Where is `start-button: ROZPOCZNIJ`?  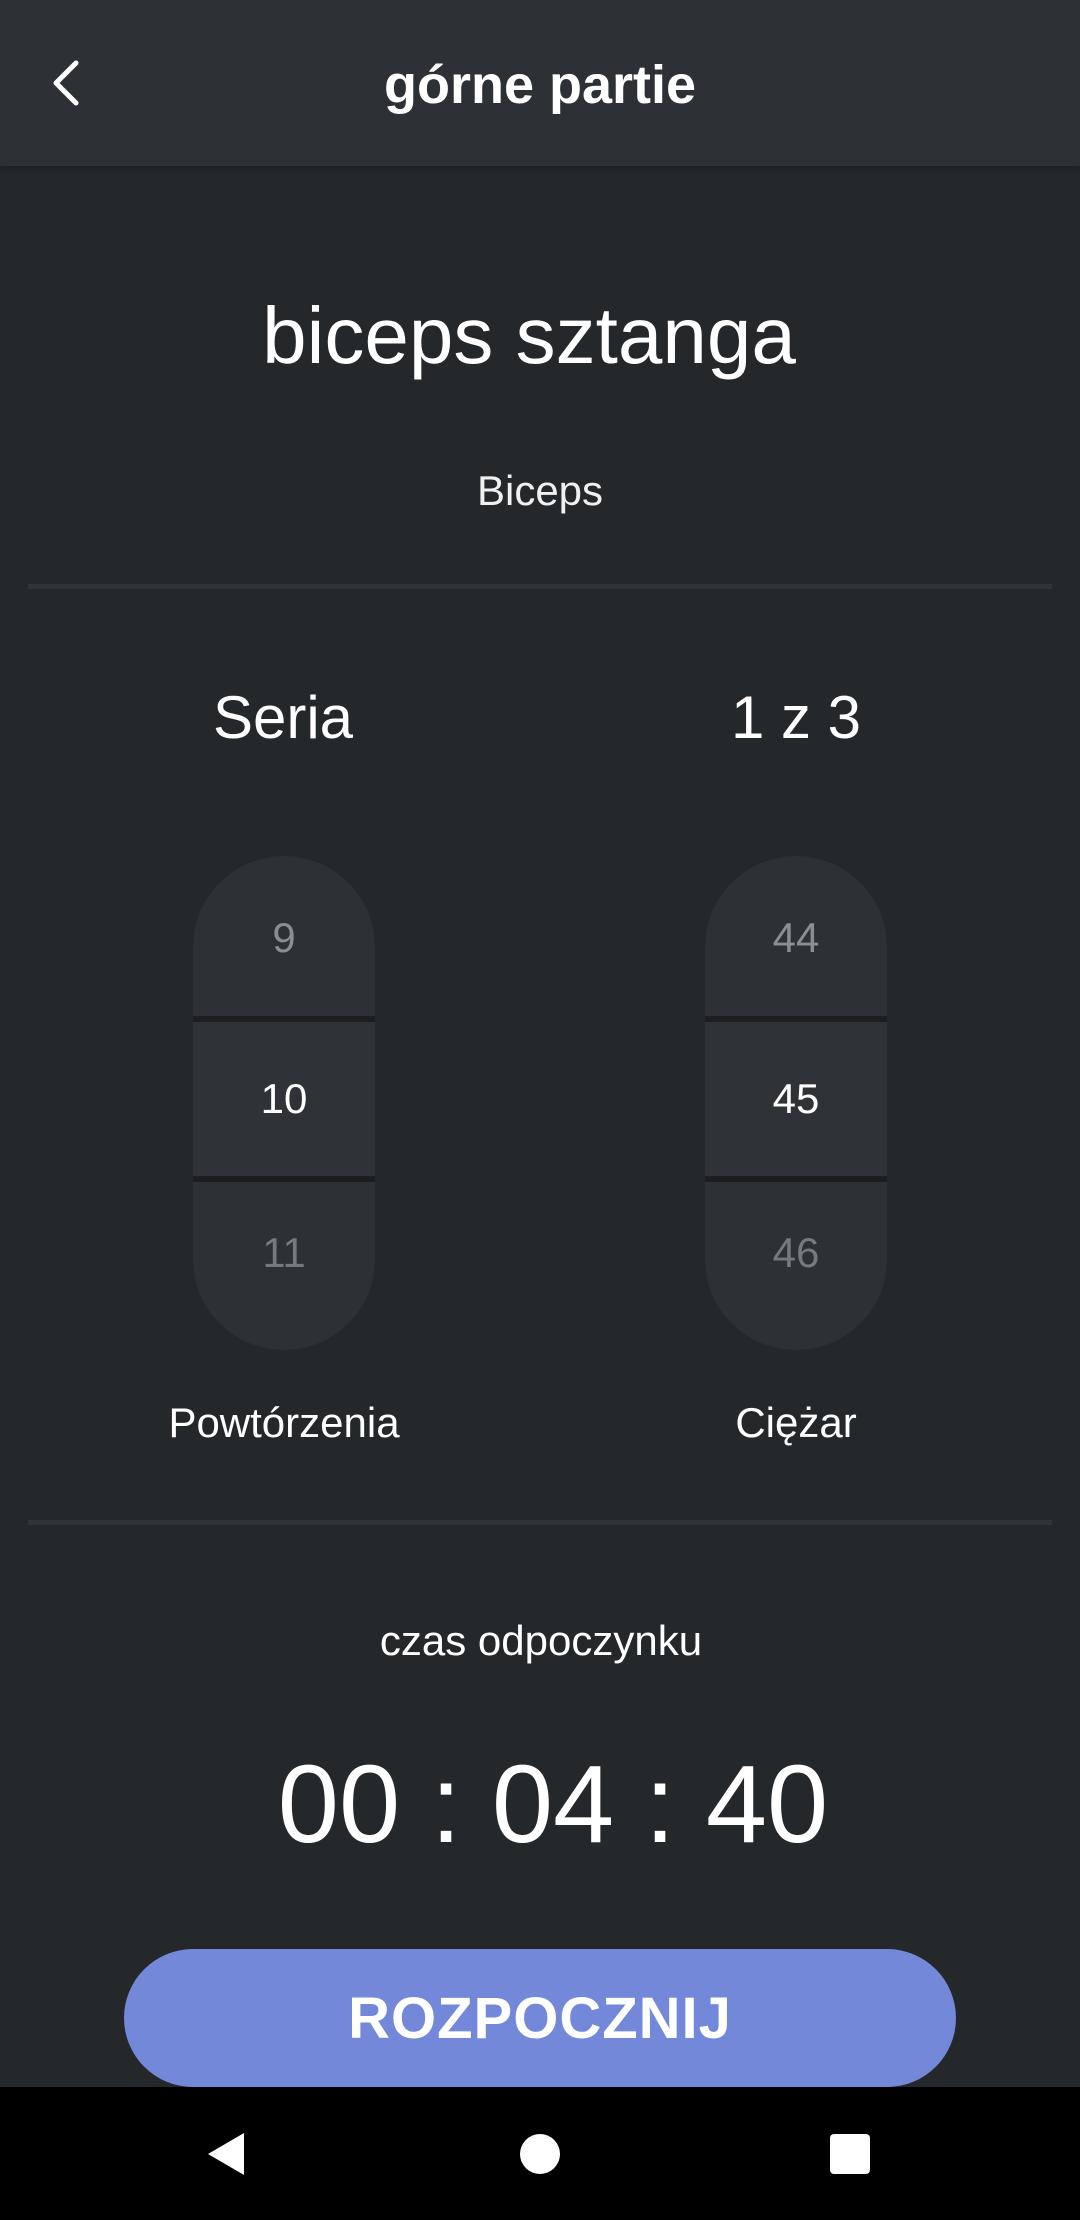
start-button: ROZPOCZNIJ is located at coordinates (540, 2018).